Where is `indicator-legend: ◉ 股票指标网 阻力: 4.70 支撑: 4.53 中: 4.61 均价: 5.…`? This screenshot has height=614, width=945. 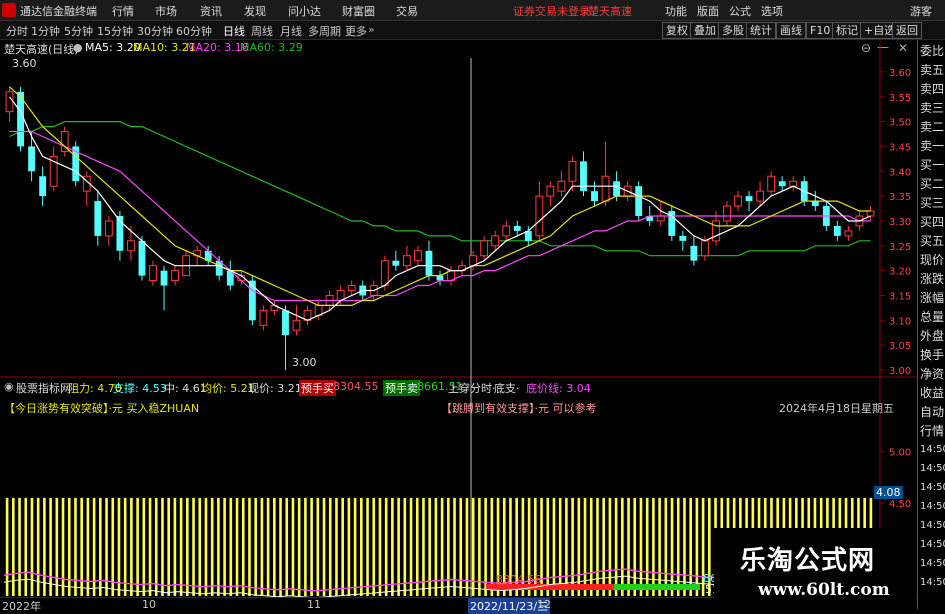
indicator-legend: ◉ 股票指标网 阻力: 4.70 支撑: 4.53 中: 4.61 均价: 5.… is located at coordinates (440, 387).